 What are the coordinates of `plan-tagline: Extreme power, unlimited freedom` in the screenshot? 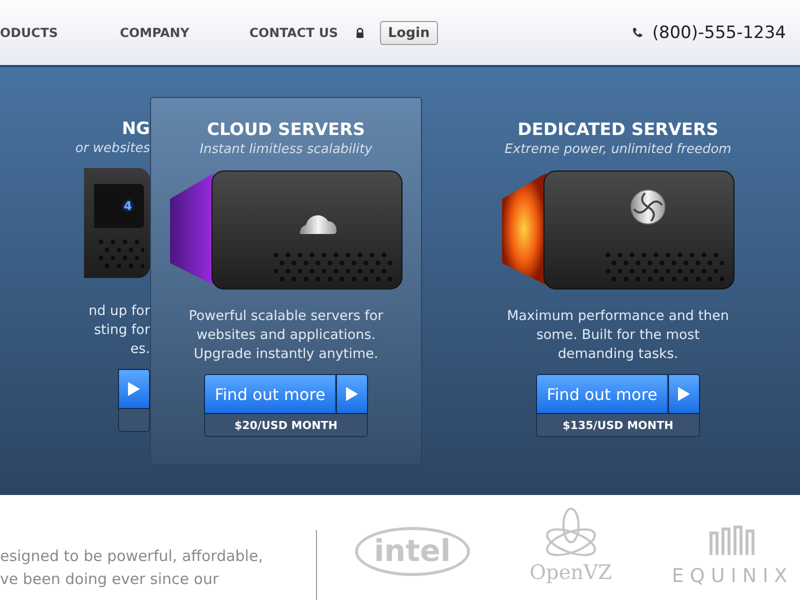 It's located at (618, 149).